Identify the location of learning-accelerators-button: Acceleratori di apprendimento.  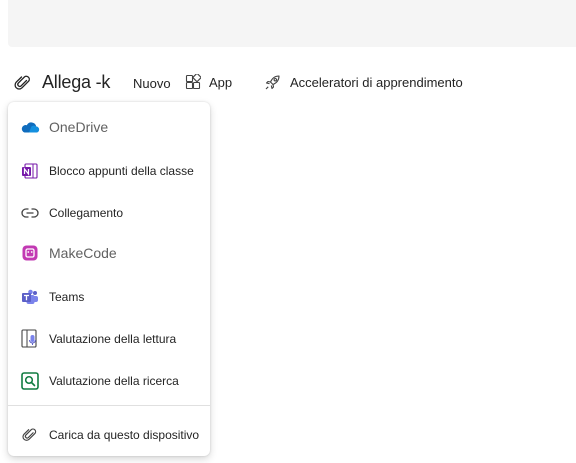
(363, 82).